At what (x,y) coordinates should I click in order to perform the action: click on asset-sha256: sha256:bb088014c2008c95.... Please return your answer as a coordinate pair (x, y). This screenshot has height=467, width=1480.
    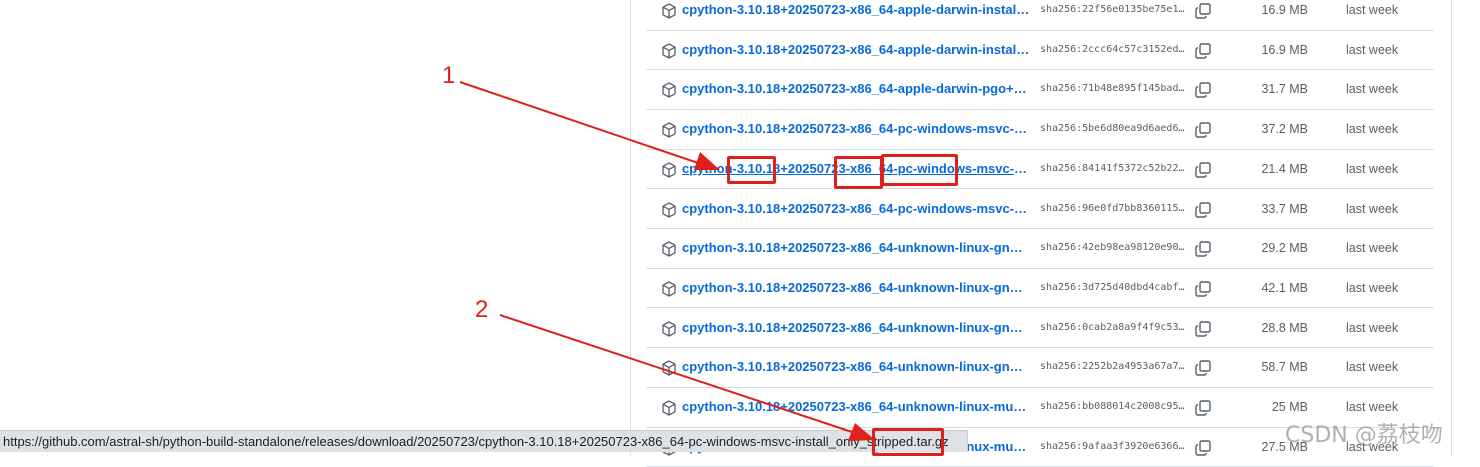
    Looking at the image, I should click on (1113, 406).